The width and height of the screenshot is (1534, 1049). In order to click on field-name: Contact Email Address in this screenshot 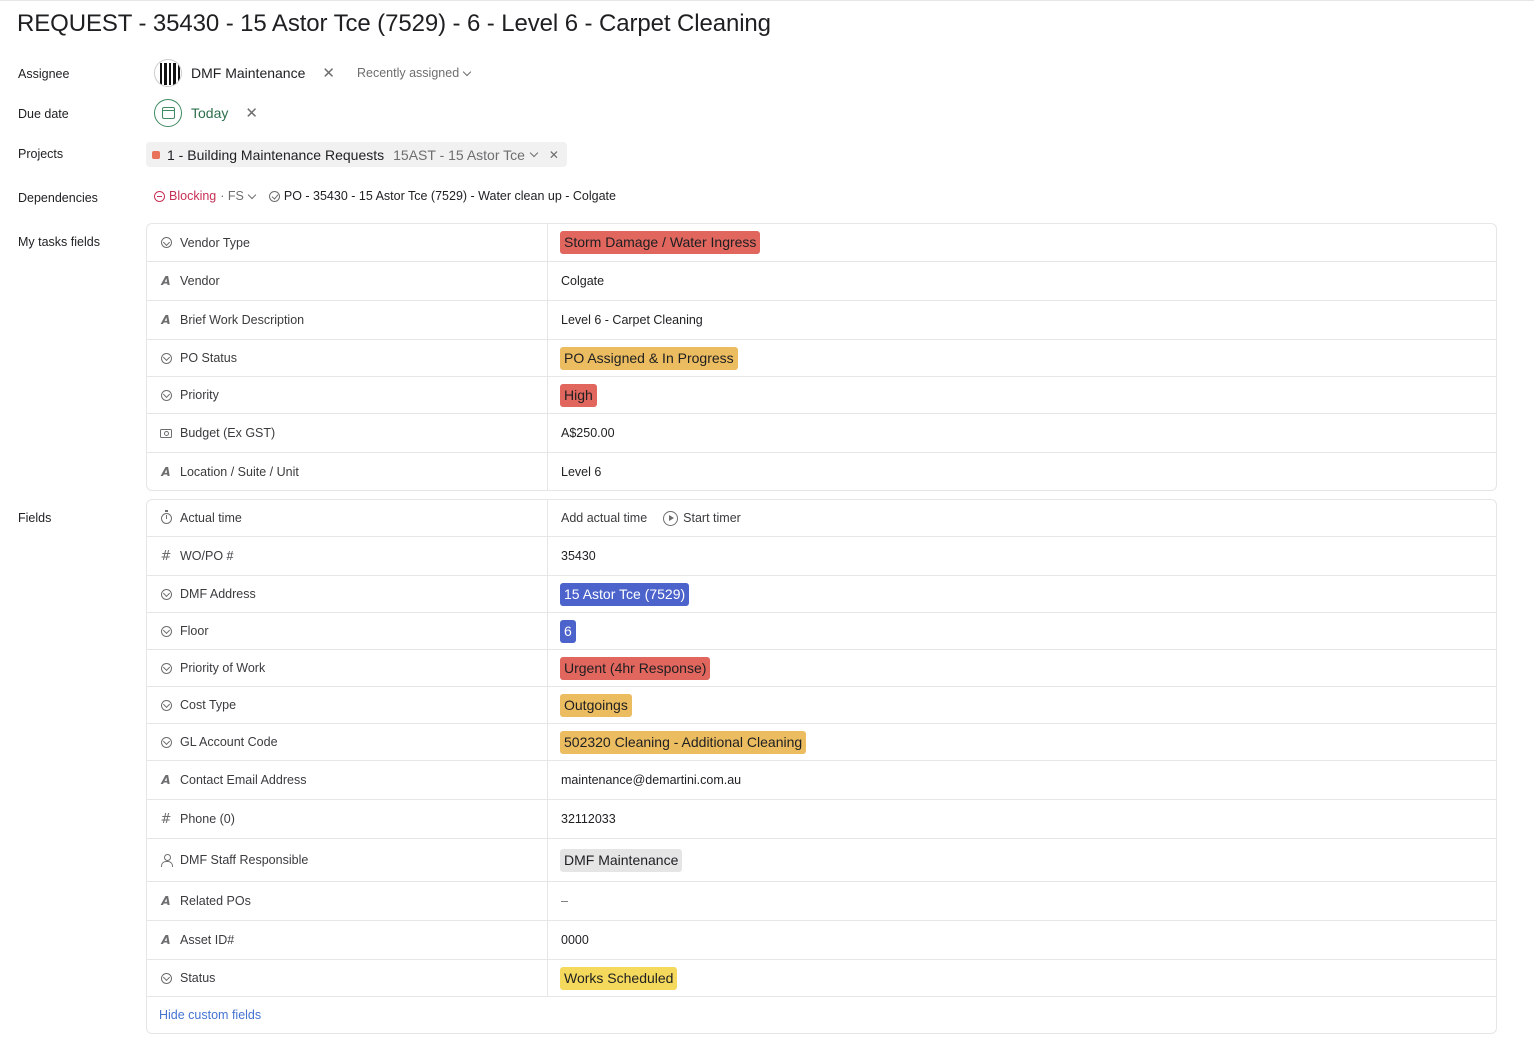, I will do `click(243, 780)`.